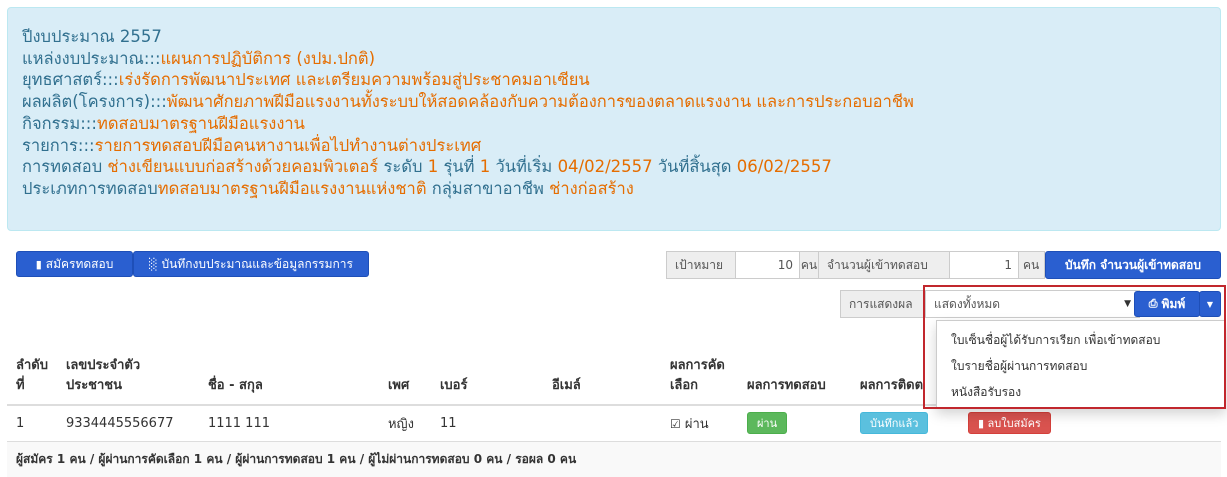  I want to click on display-select: แสดงทั้งหมด ▼, so click(1032, 304).